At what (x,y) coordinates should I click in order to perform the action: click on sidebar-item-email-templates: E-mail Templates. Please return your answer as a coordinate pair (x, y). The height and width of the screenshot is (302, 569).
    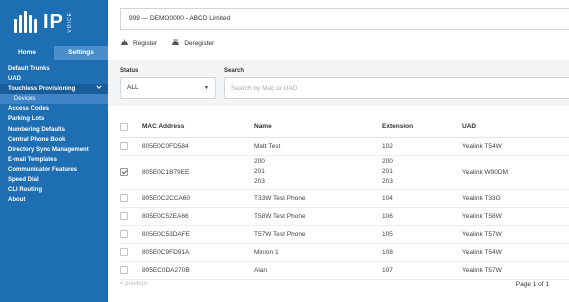
    Looking at the image, I should click on (54, 160).